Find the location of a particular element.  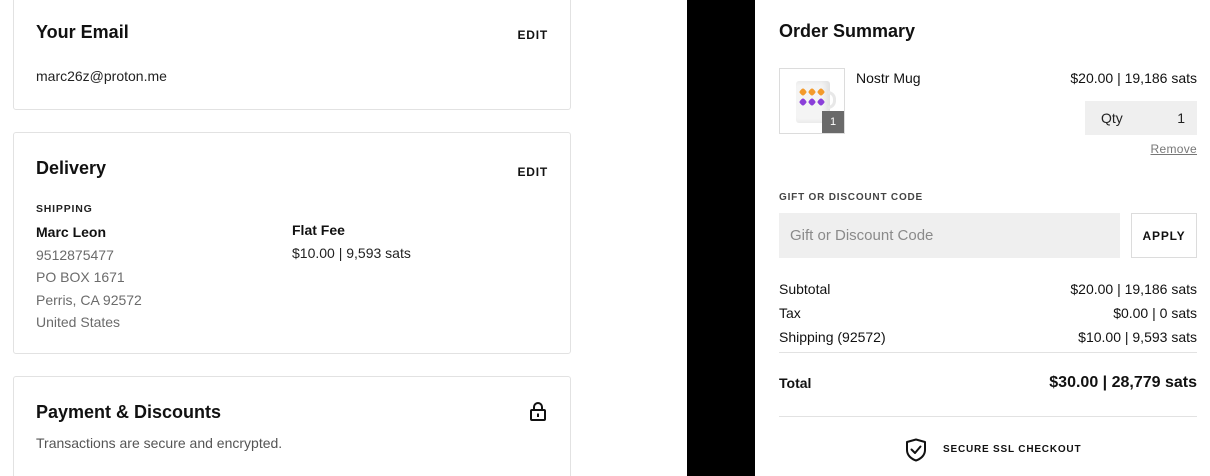

lock-icon is located at coordinates (538, 411).